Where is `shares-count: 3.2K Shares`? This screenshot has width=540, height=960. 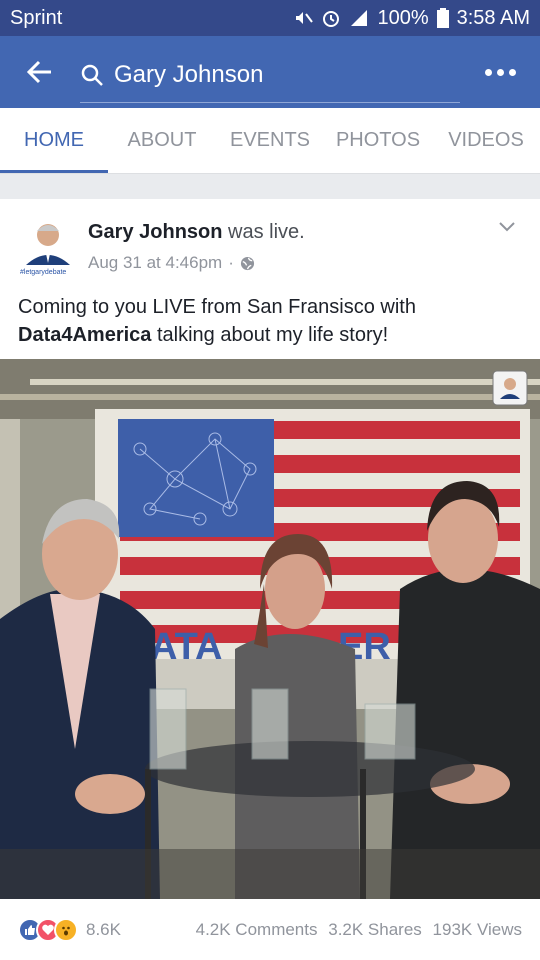
shares-count: 3.2K Shares is located at coordinates (375, 929).